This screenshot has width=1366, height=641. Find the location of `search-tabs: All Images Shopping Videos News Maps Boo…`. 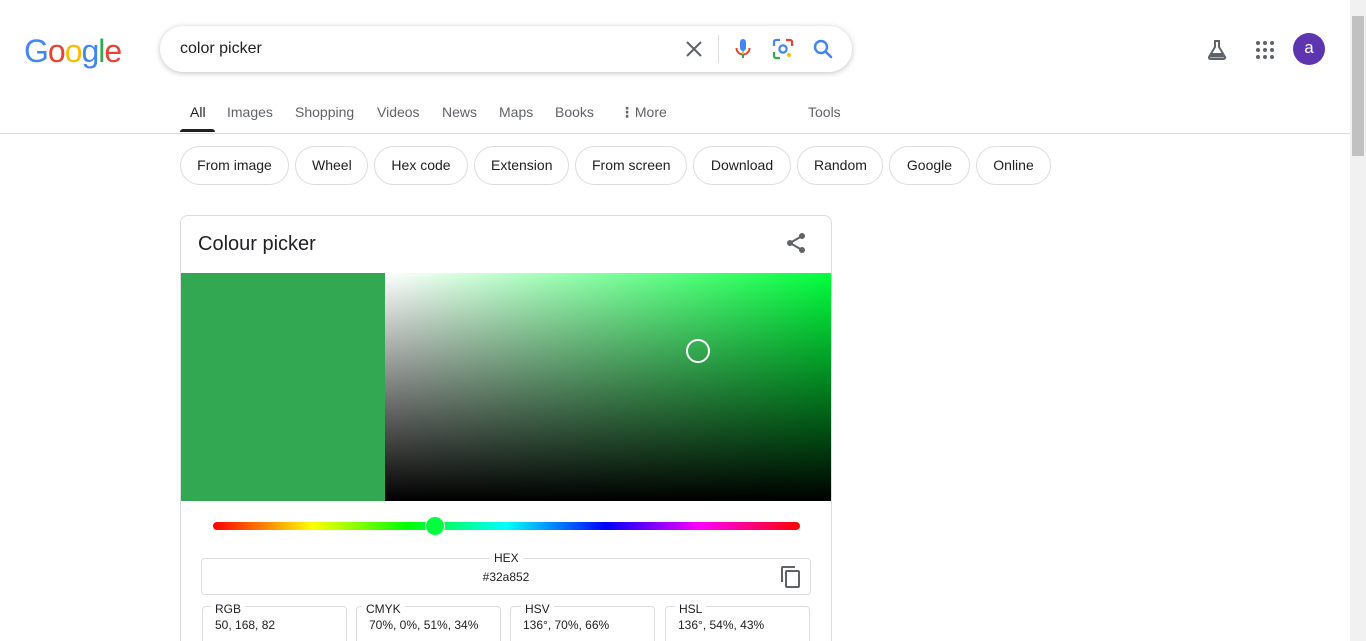

search-tabs: All Images Shopping Videos News Maps Boo… is located at coordinates (675, 113).